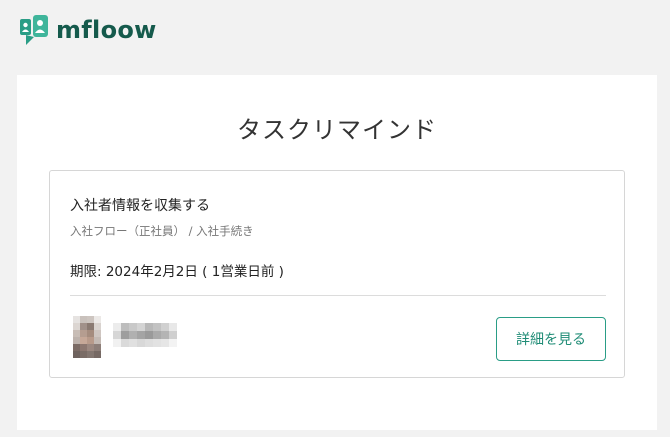  I want to click on view-details-button: 詳細を見る, so click(551, 339).